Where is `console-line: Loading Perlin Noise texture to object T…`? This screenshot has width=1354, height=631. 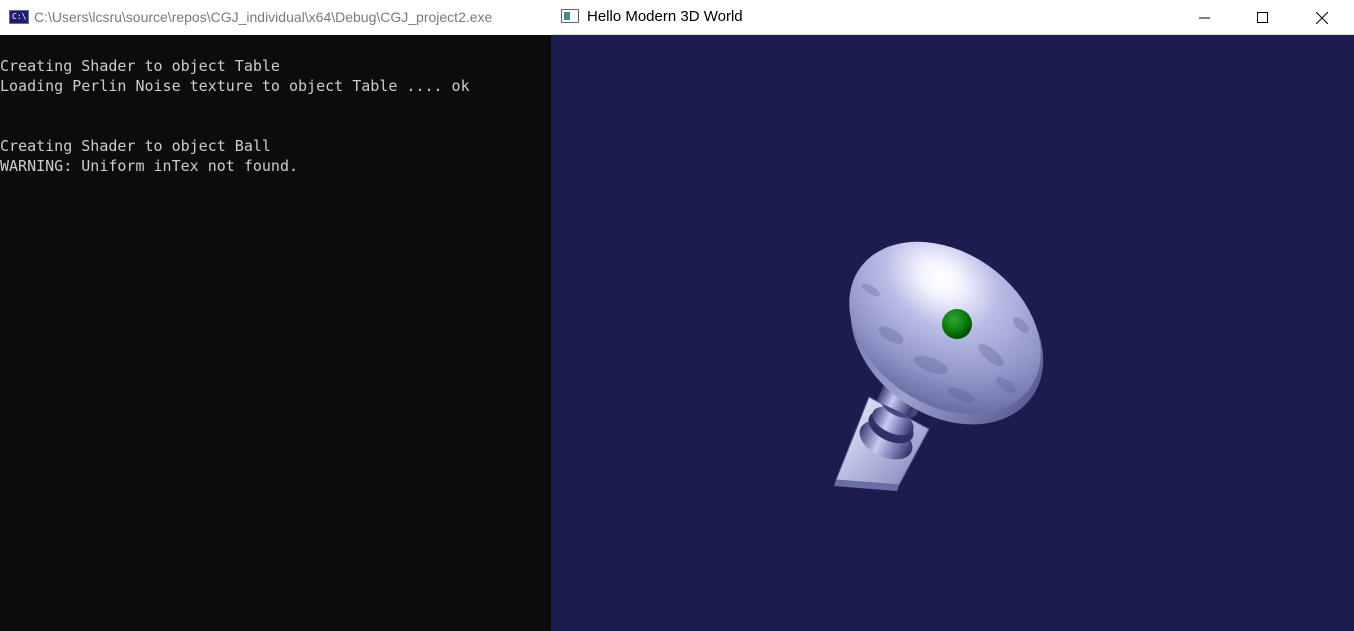
console-line: Loading Perlin Noise texture to object T… is located at coordinates (235, 86).